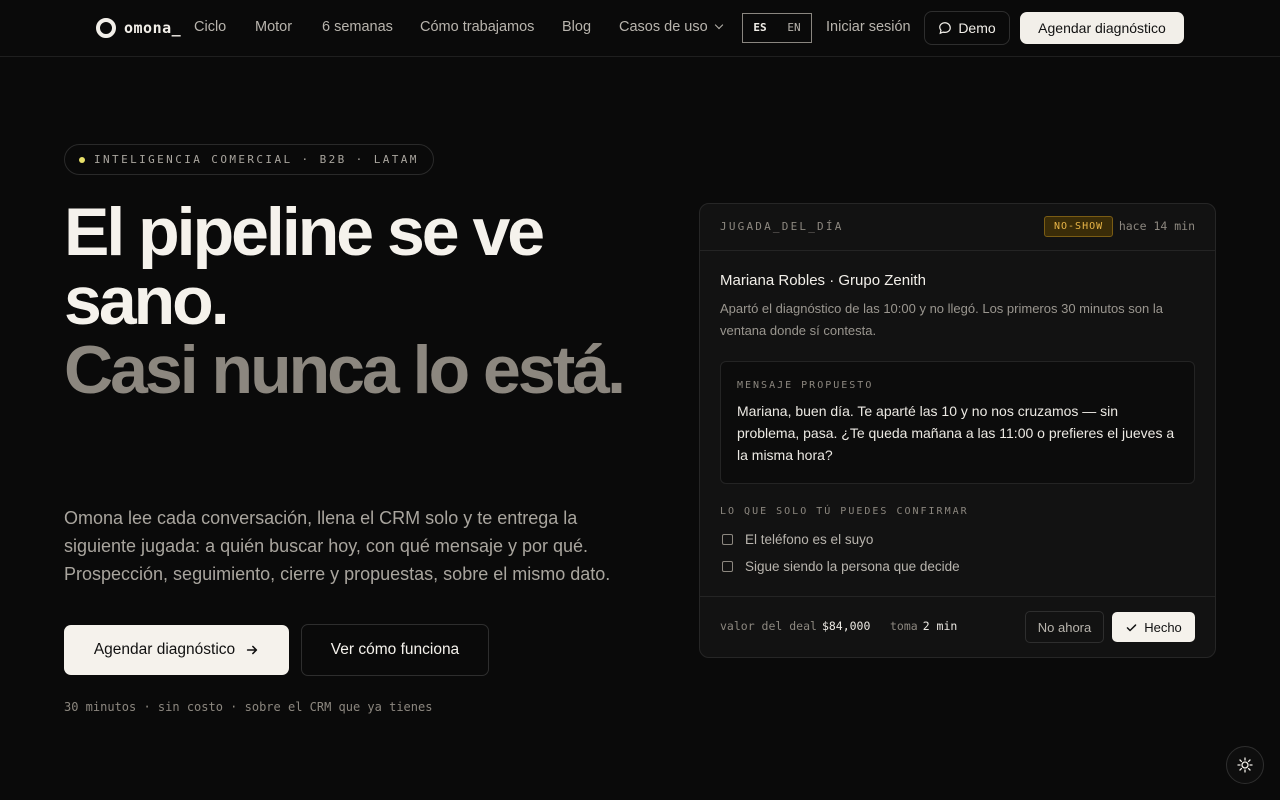 This screenshot has width=1280, height=800. Describe the element at coordinates (823, 280) in the screenshot. I see `lead-name: Mariana Robles · Grupo Zenith` at that location.